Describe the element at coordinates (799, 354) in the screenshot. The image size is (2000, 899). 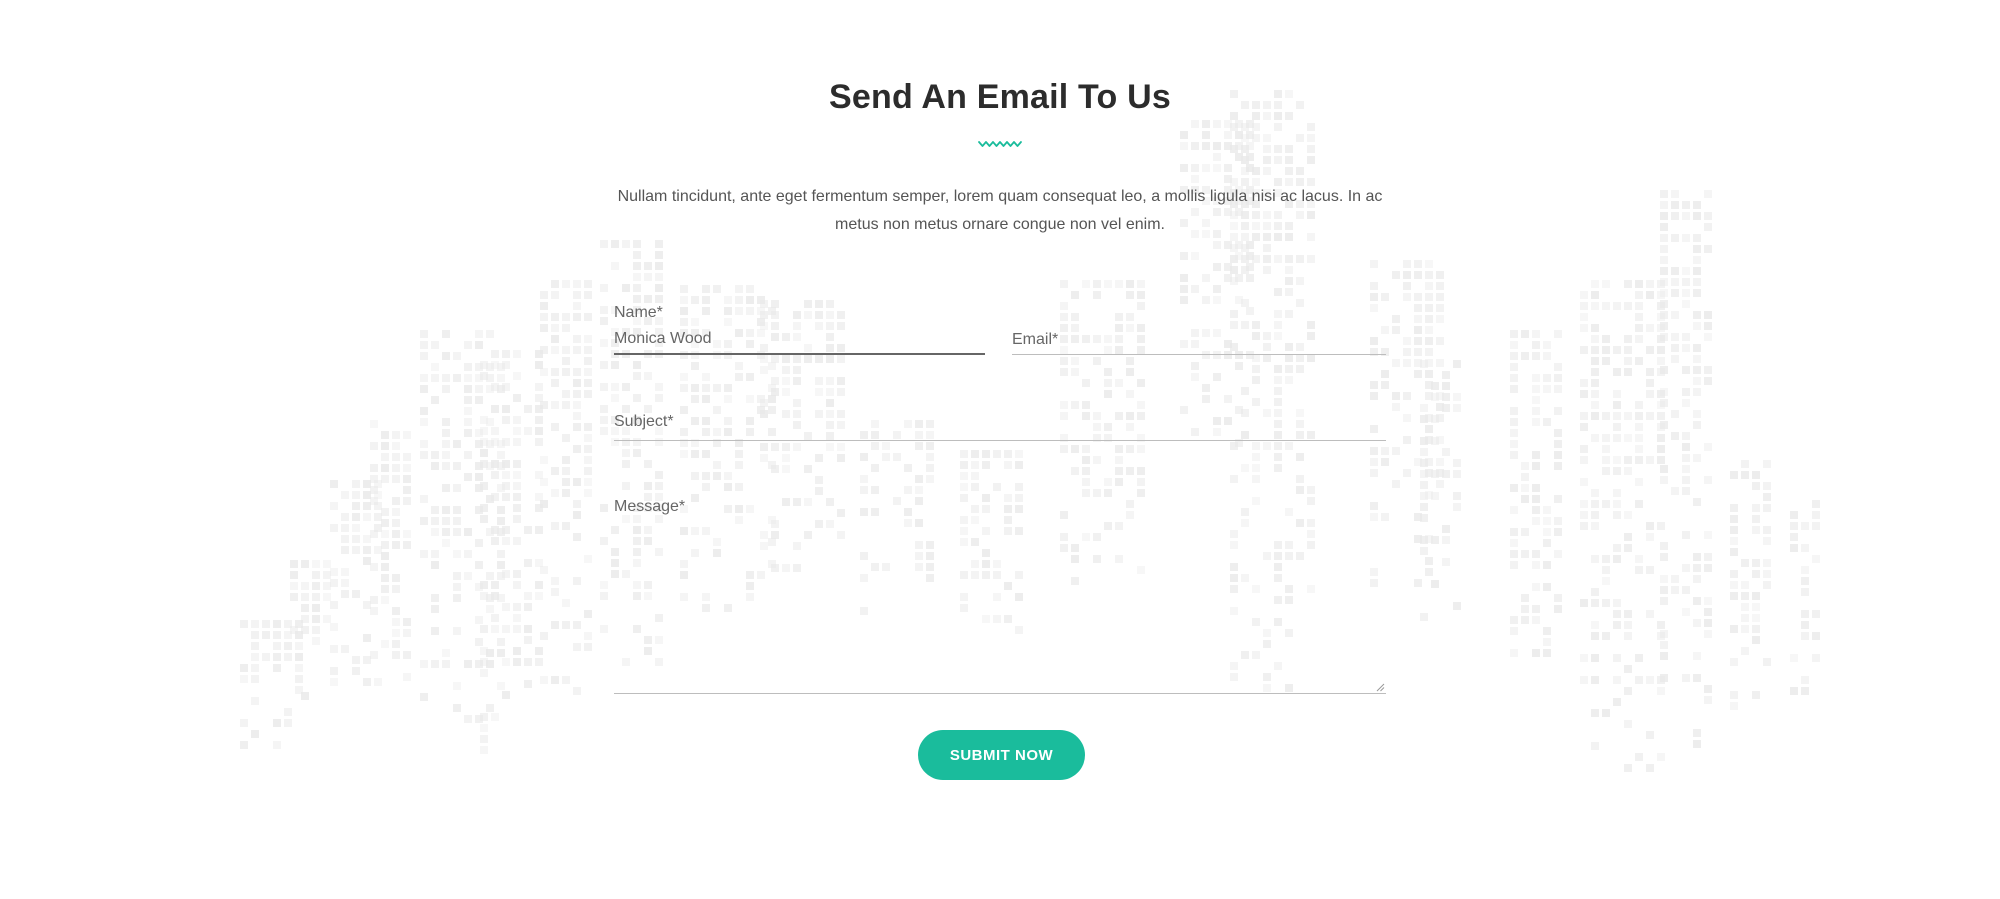
I see `name-underline` at that location.